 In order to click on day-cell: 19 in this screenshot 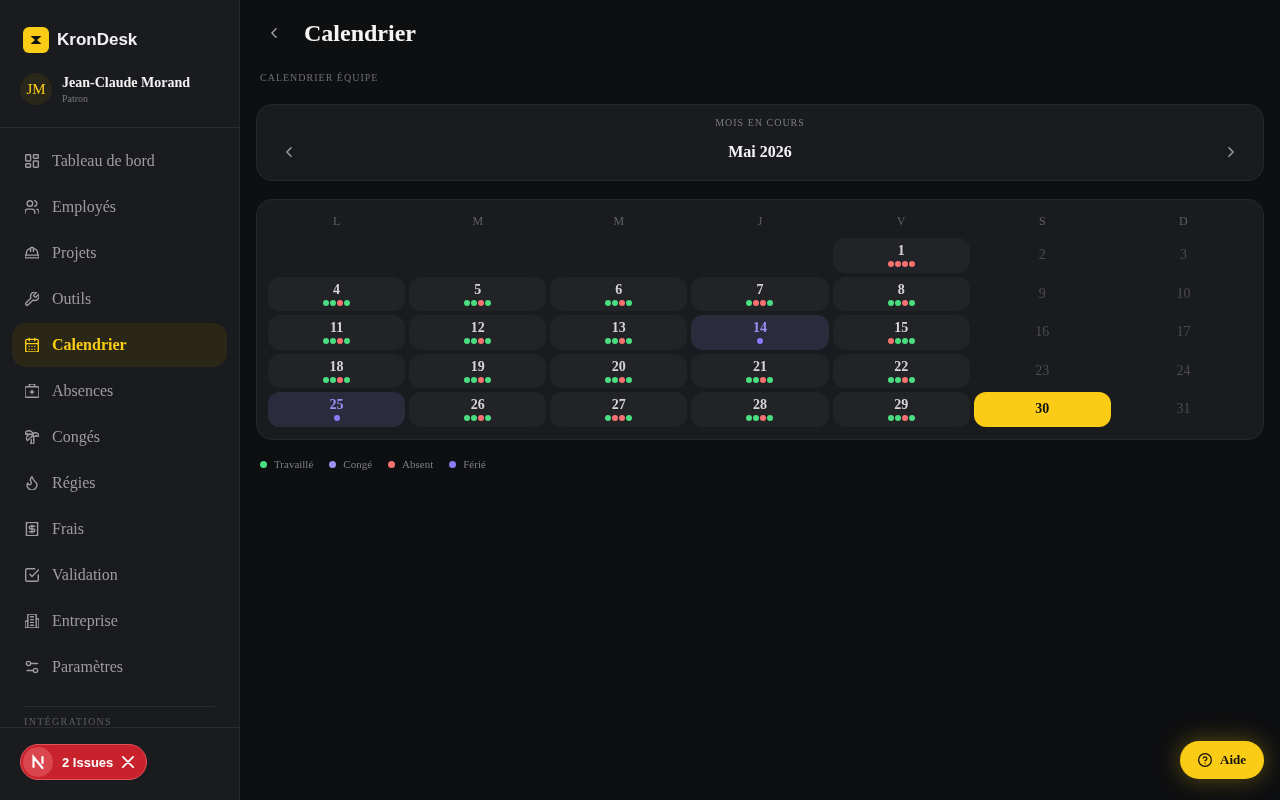, I will do `click(478, 370)`.